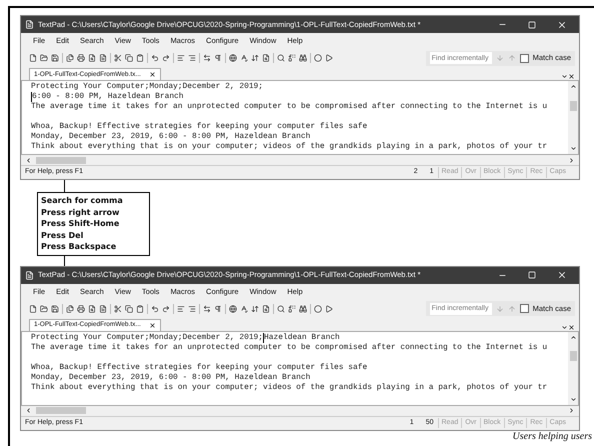 The width and height of the screenshot is (594, 446). Describe the element at coordinates (79, 246) in the screenshot. I see `instruction-text: Press Backspace` at that location.